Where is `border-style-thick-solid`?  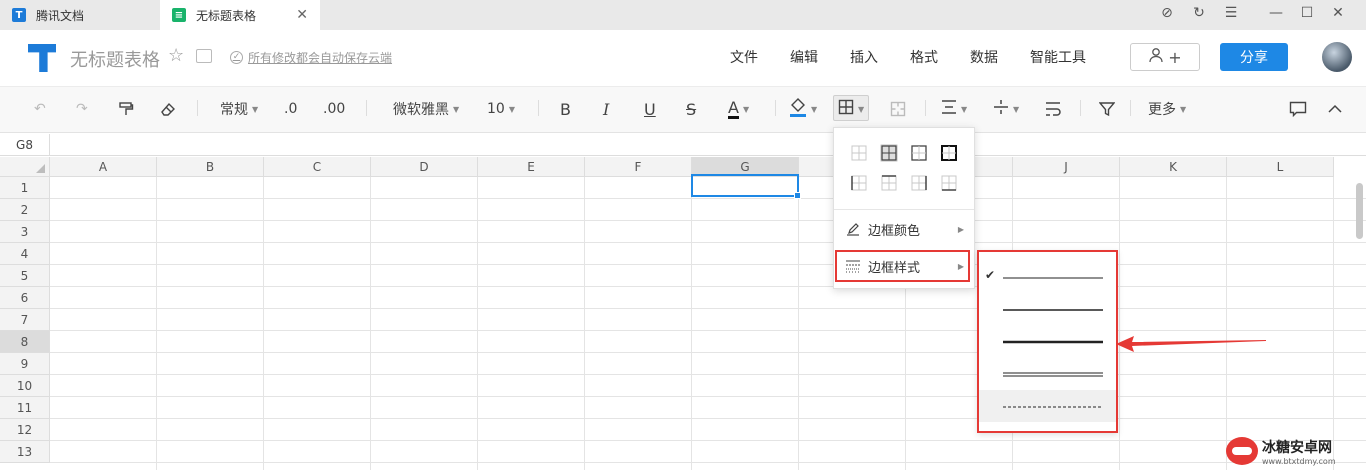 border-style-thick-solid is located at coordinates (1047, 341).